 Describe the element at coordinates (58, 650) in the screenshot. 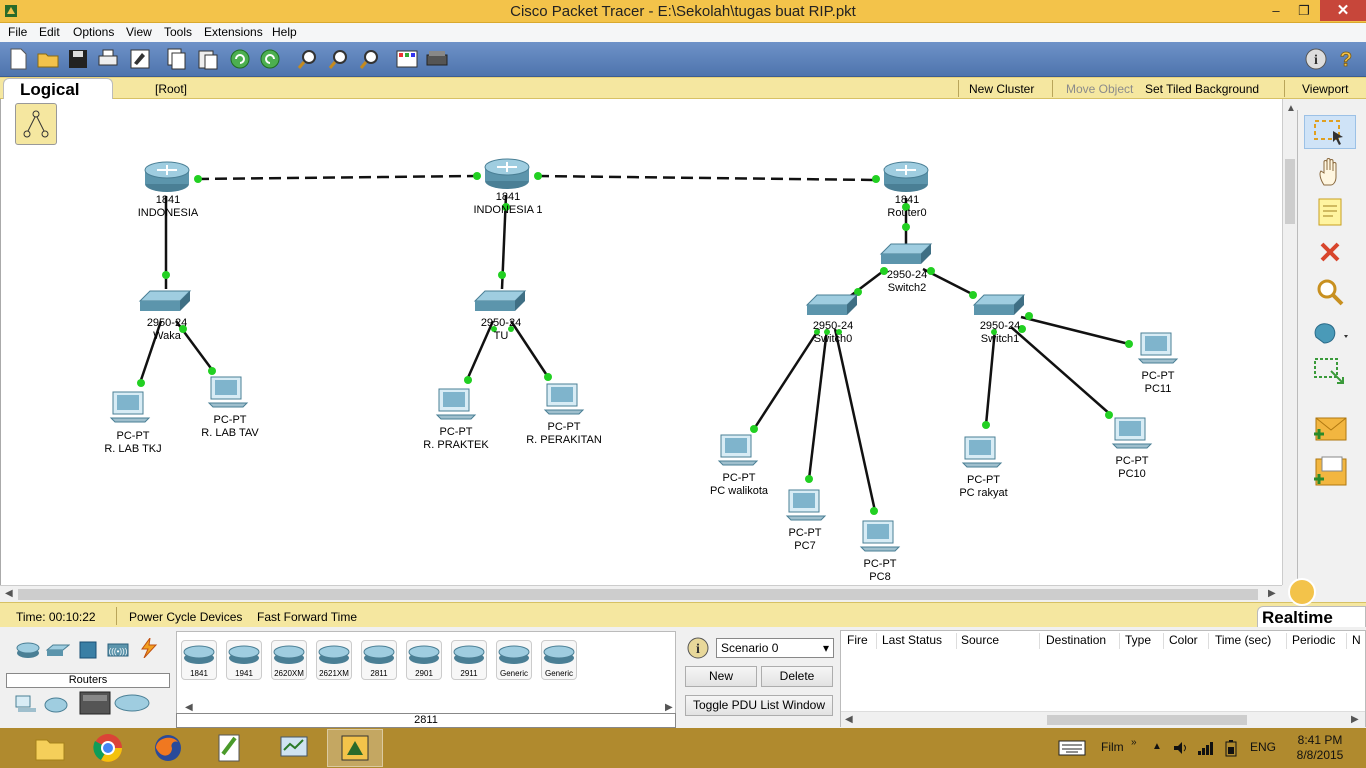

I see `switches-category-icon` at that location.